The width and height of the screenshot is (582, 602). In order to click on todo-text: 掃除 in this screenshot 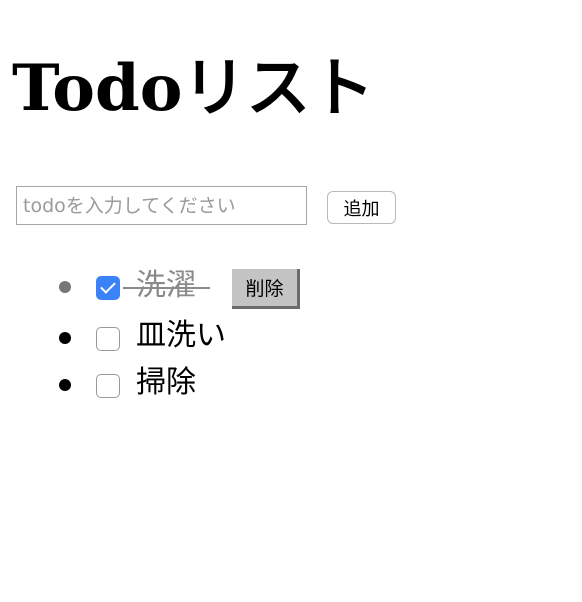, I will do `click(166, 382)`.